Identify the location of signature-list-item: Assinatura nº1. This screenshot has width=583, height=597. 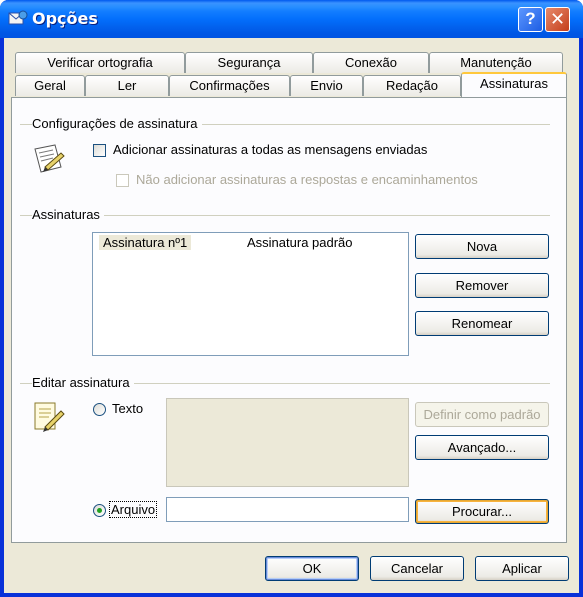
(145, 242).